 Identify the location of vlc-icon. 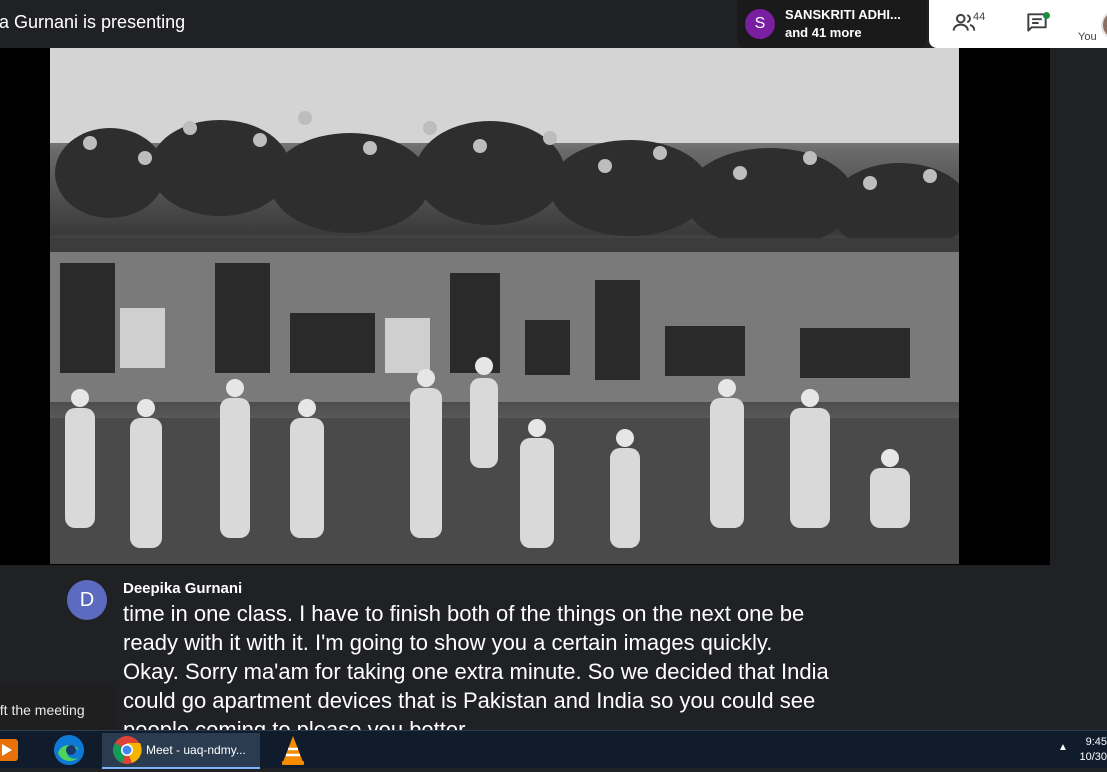
(293, 750).